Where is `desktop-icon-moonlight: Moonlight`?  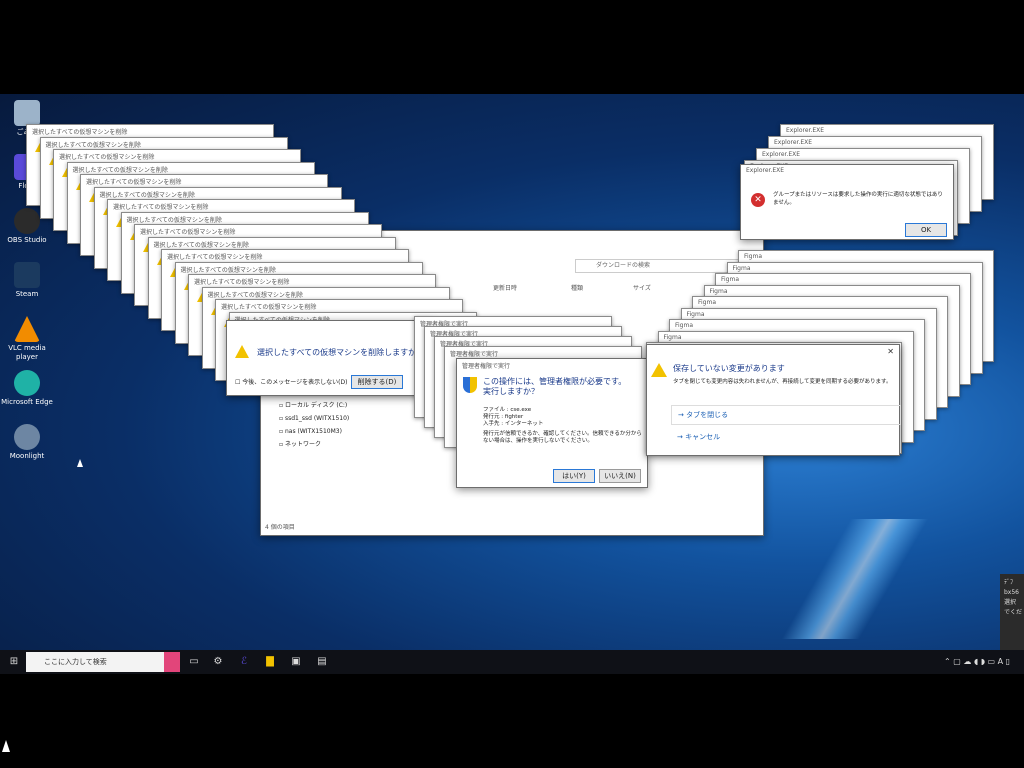 desktop-icon-moonlight: Moonlight is located at coordinates (27, 442).